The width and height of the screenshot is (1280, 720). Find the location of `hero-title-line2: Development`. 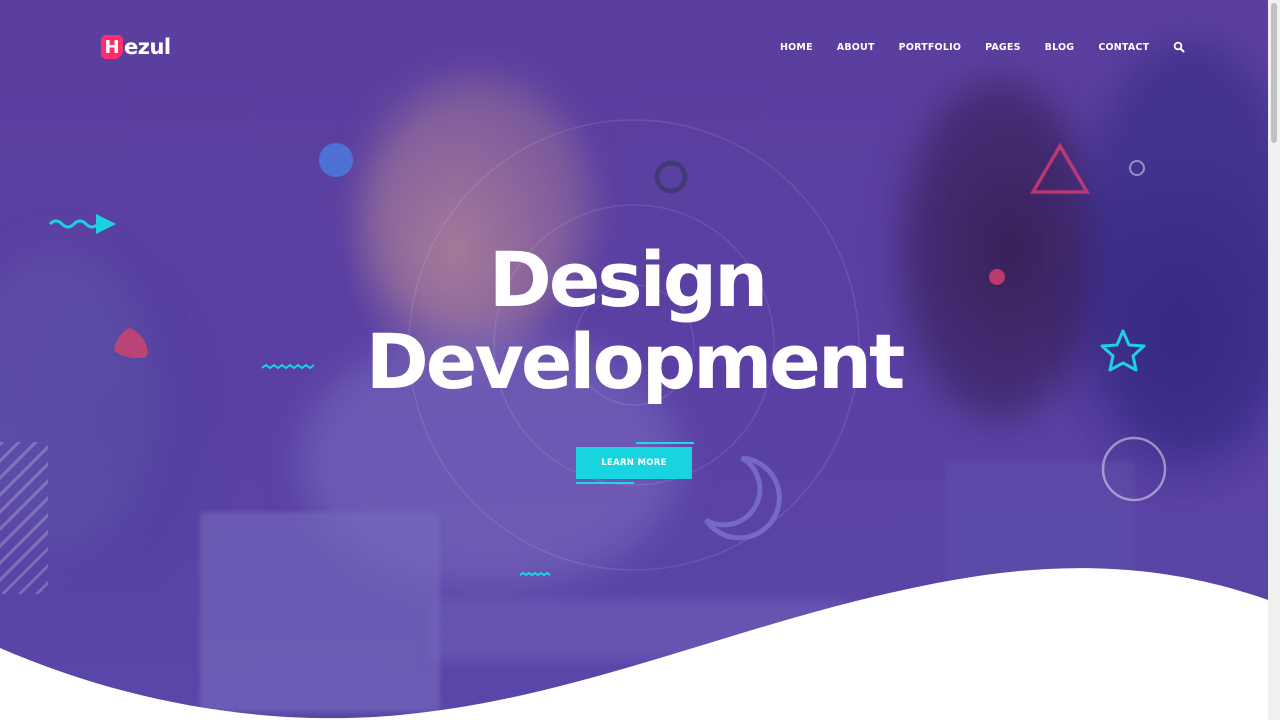

hero-title-line2: Development is located at coordinates (635, 361).